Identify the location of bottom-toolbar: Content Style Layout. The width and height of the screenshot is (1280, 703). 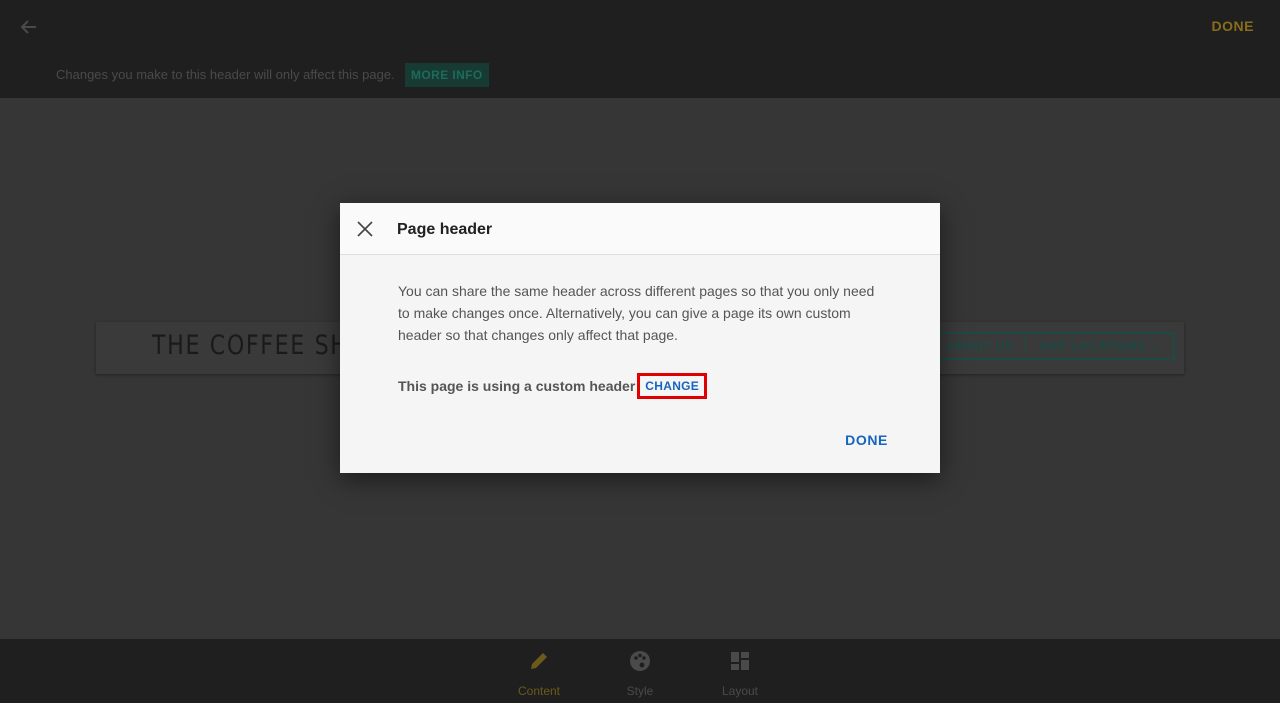
(640, 671).